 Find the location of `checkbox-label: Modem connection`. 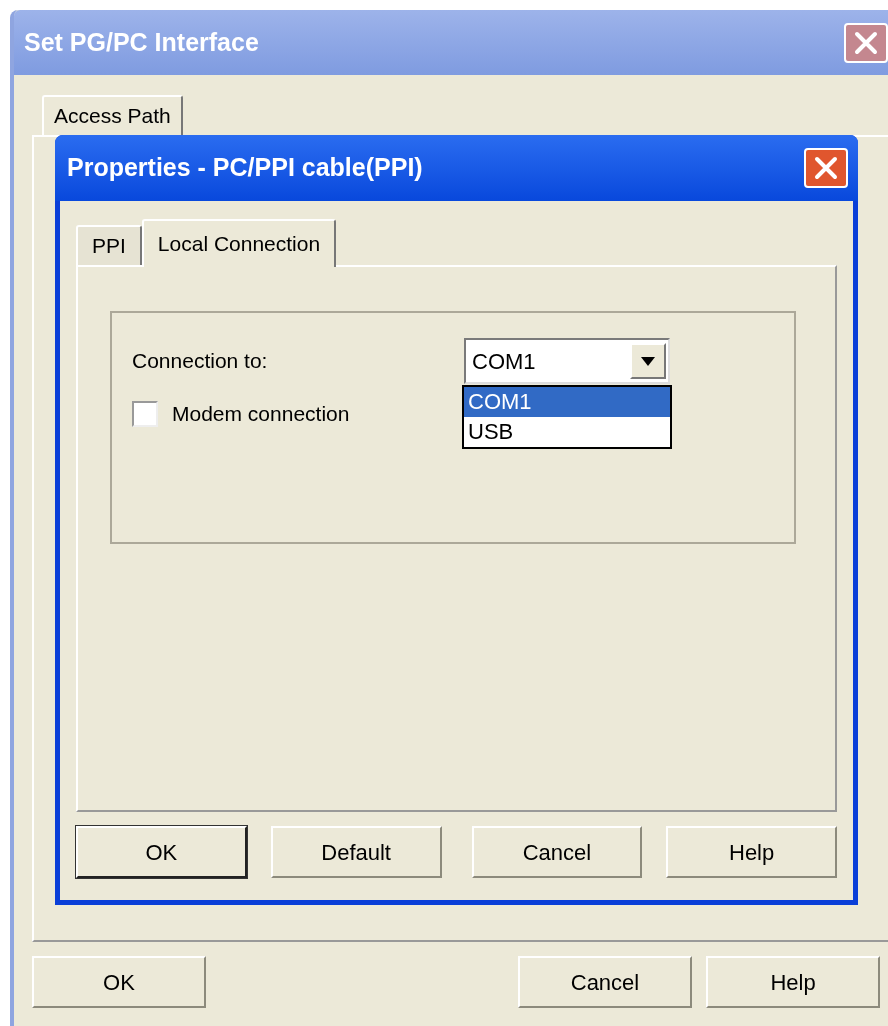

checkbox-label: Modem connection is located at coordinates (261, 414).